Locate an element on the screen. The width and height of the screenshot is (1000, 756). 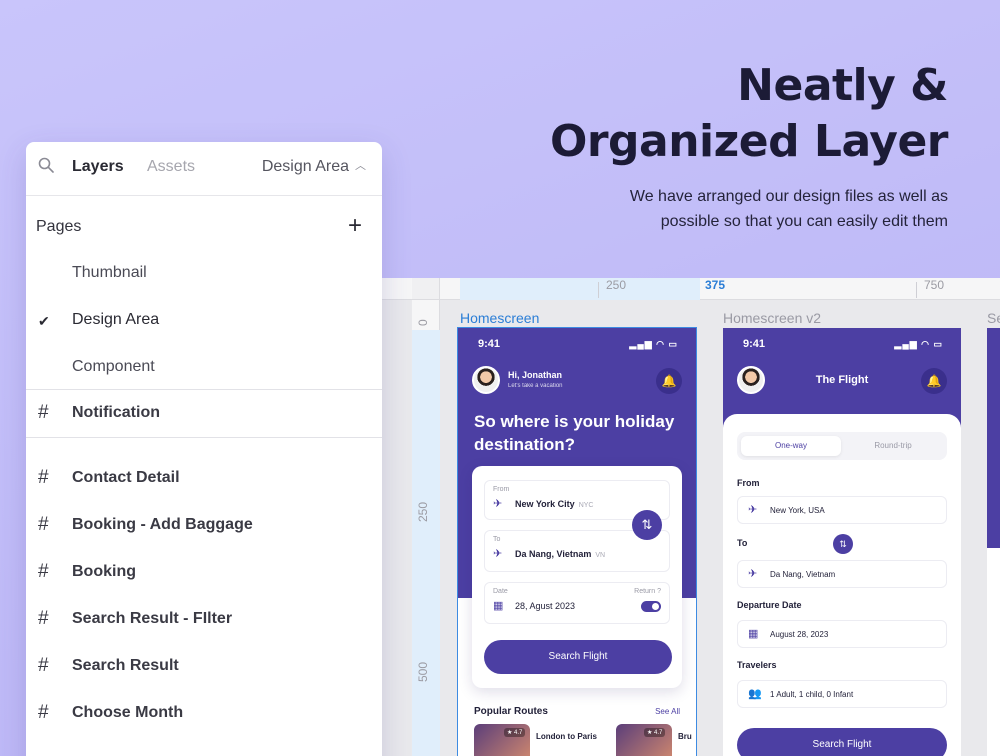
ruler-tick: 750 is located at coordinates (930, 288).